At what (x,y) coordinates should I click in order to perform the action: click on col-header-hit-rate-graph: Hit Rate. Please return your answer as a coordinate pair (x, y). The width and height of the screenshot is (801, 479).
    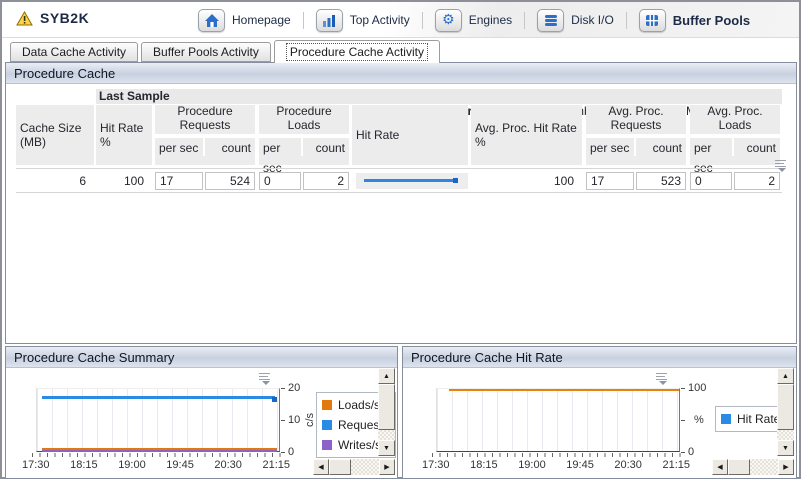
    Looking at the image, I should click on (410, 135).